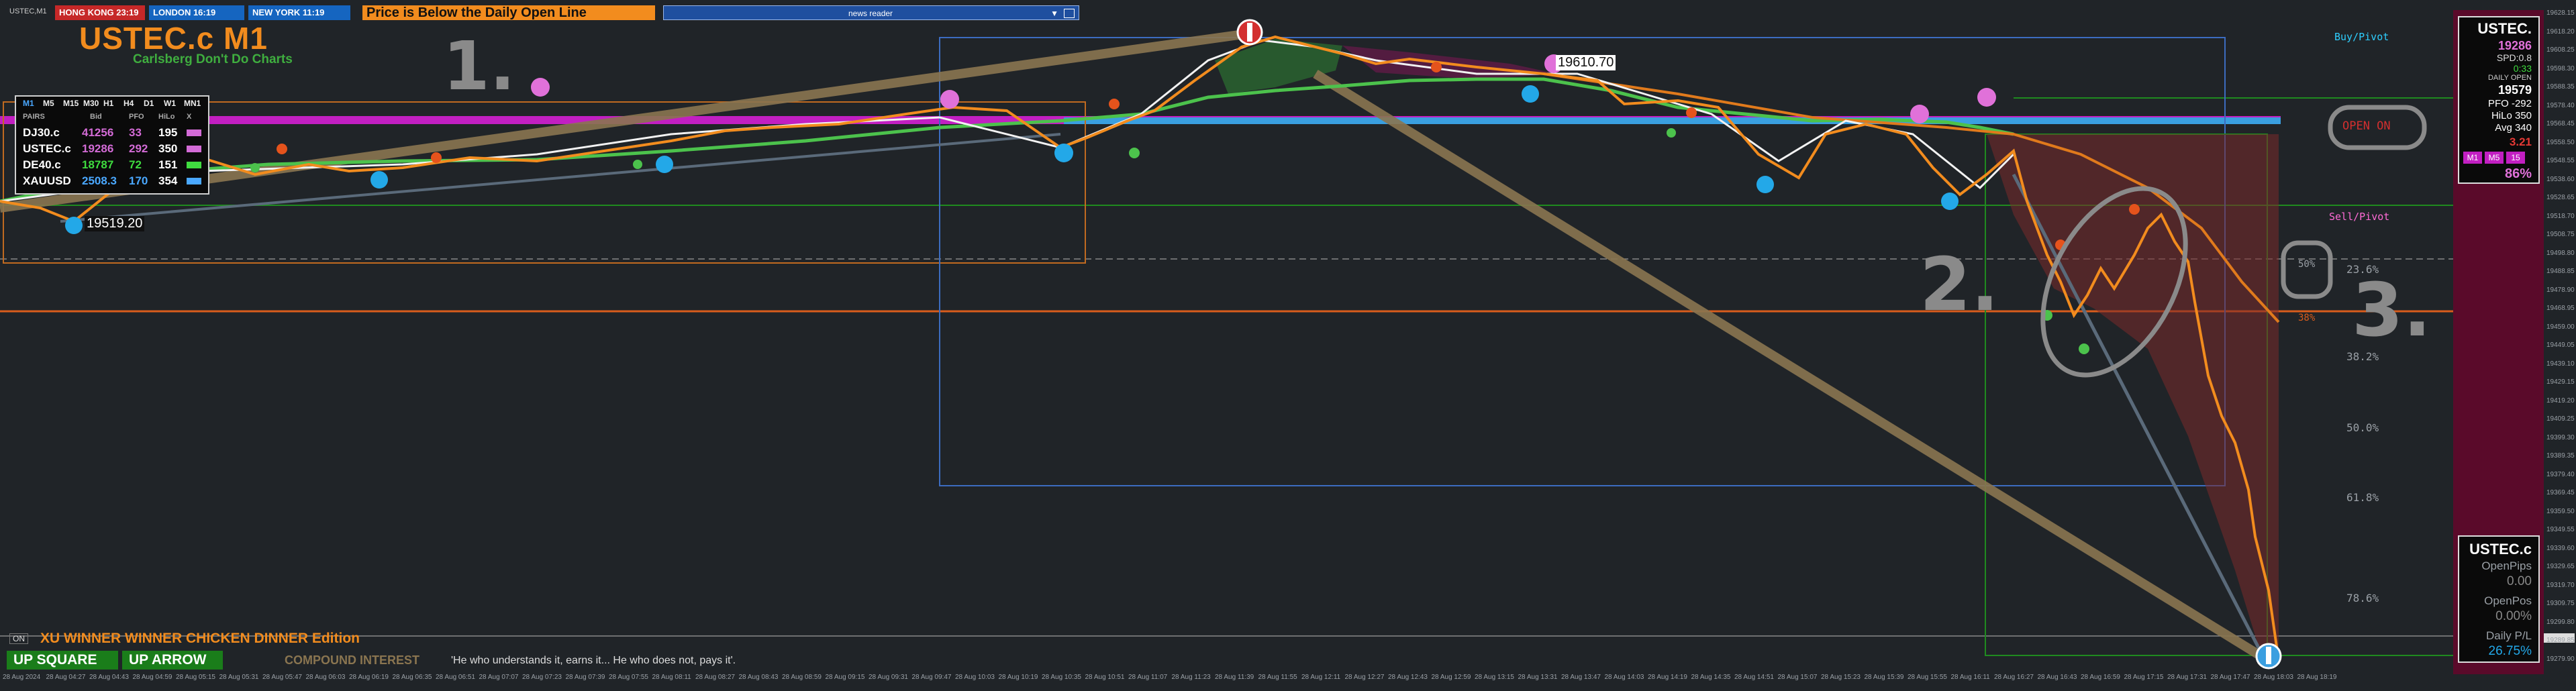 The height and width of the screenshot is (691, 2576). What do you see at coordinates (2472, 158) in the screenshot?
I see `tf-button-M1: M1` at bounding box center [2472, 158].